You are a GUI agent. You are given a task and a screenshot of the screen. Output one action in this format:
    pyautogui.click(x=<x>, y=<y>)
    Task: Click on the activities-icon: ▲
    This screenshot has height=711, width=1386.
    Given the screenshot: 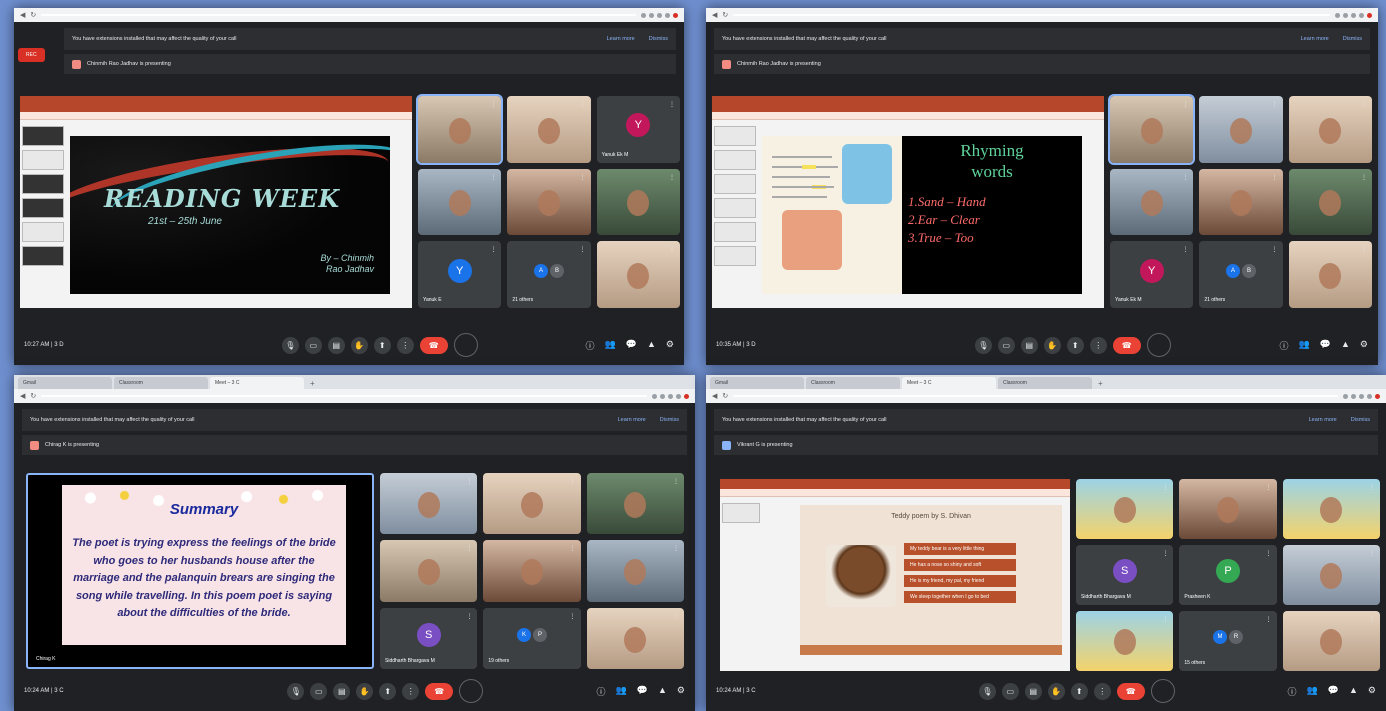 What is the action you would take?
    pyautogui.click(x=662, y=691)
    